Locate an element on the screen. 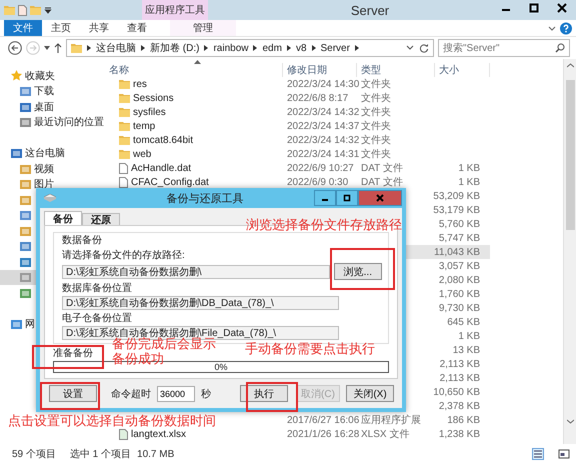 The image size is (576, 464). file-size: 53,209 KB is located at coordinates (456, 196).